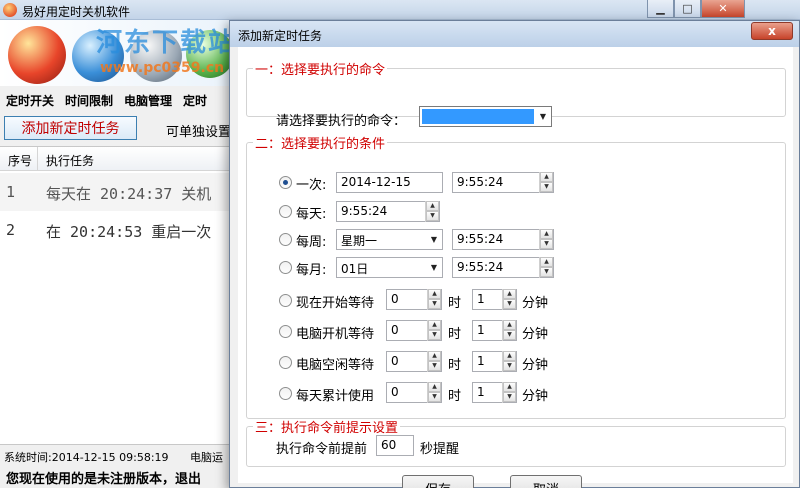 The width and height of the screenshot is (800, 488). I want to click on column-header-index: 序号, so click(20, 160).